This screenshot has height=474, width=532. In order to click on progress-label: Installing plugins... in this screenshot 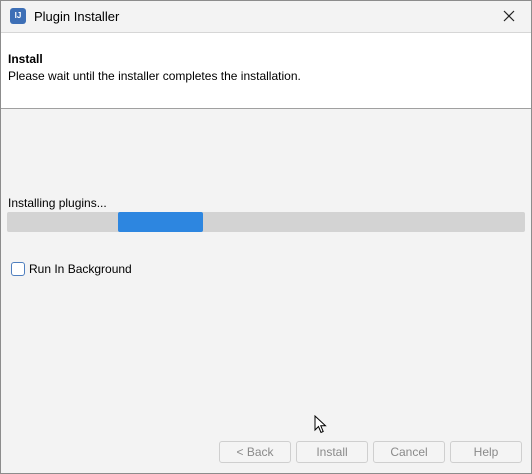, I will do `click(57, 203)`.